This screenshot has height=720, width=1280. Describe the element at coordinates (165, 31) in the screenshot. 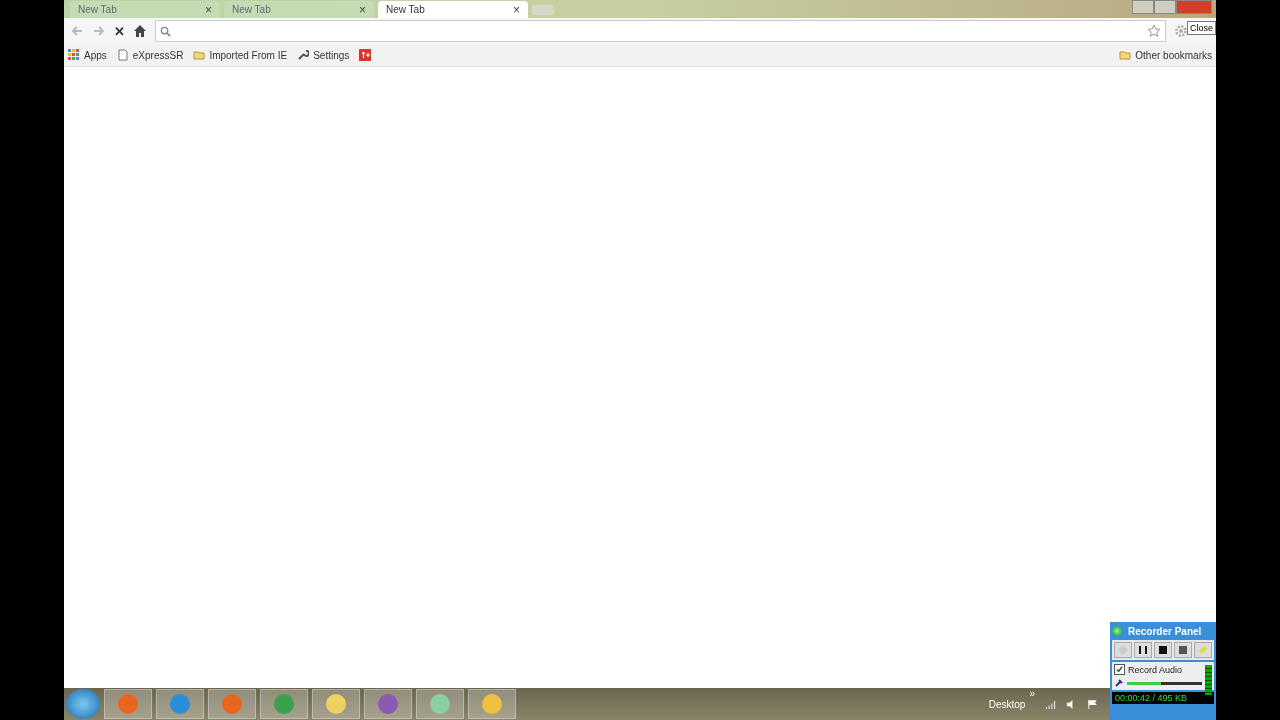

I see `search-icon` at that location.